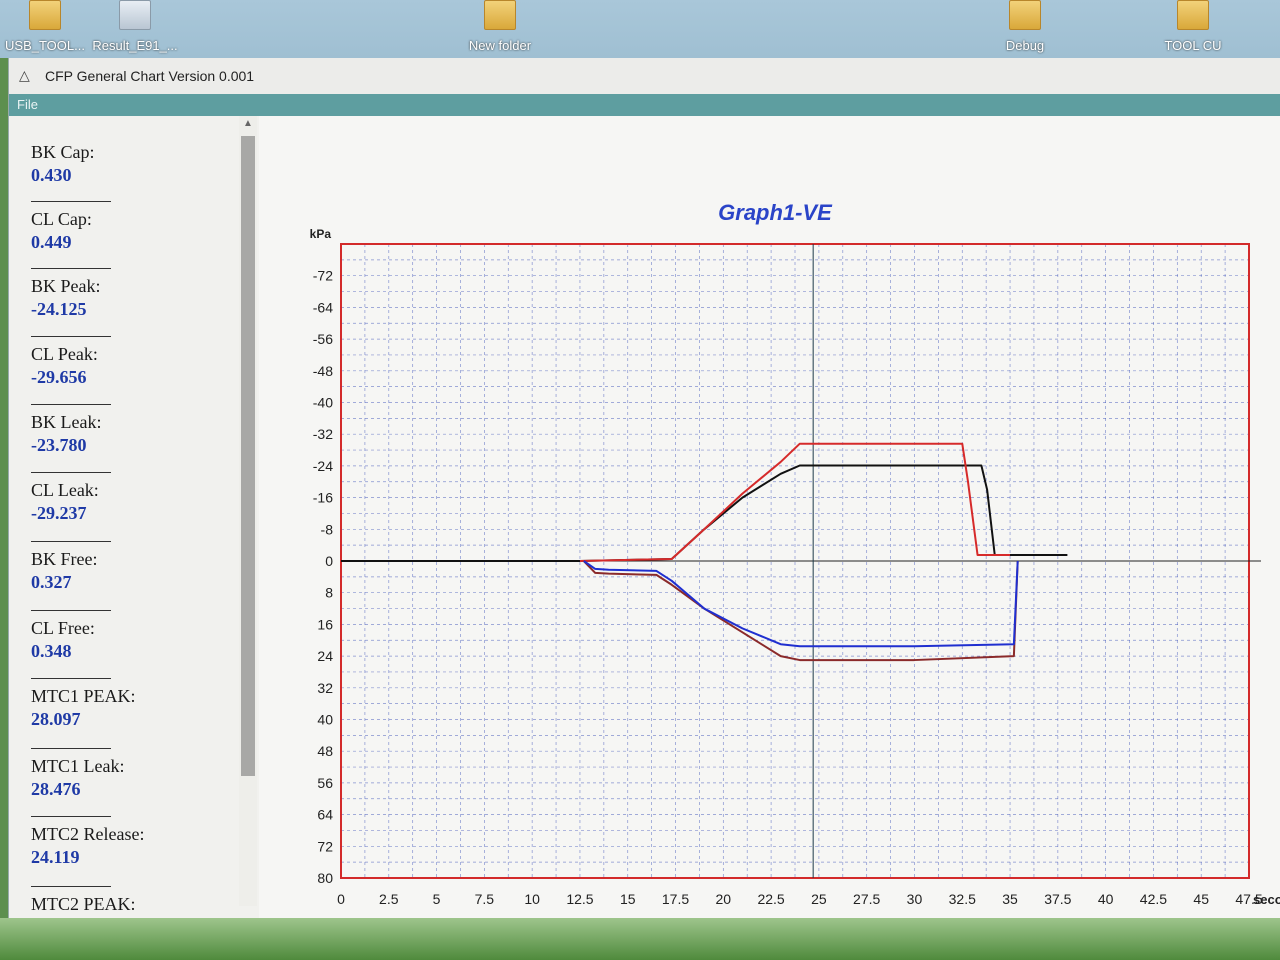 This screenshot has height=960, width=1280. What do you see at coordinates (325, 624) in the screenshot?
I see `y-tick-label: 16` at bounding box center [325, 624].